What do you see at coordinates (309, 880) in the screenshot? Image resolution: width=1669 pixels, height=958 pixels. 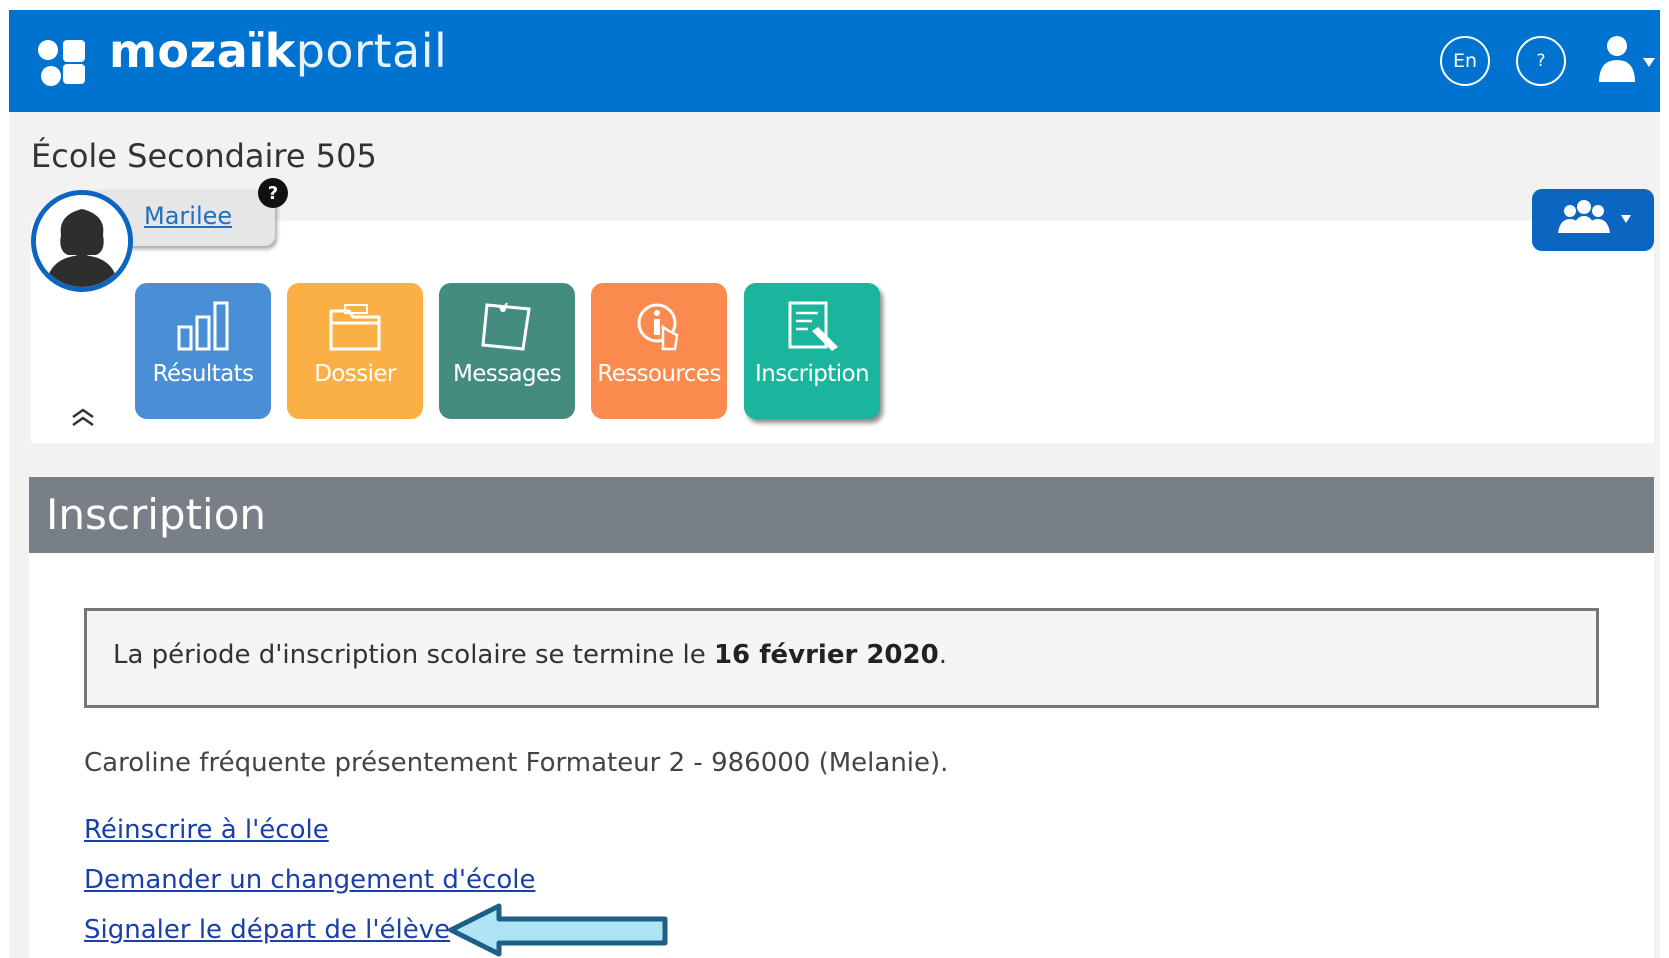 I see `change-school-link: Demander un changement d'école` at bounding box center [309, 880].